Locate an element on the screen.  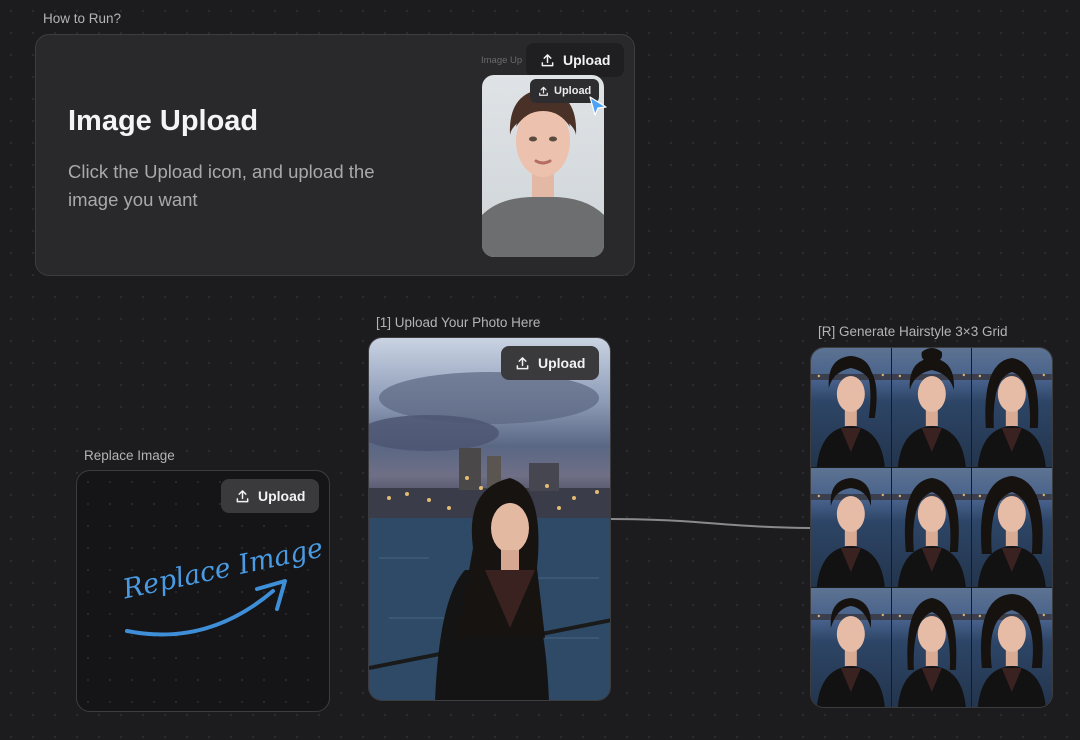
upload-photo-label: [1] Upload Your Photo Here is located at coordinates (458, 322).